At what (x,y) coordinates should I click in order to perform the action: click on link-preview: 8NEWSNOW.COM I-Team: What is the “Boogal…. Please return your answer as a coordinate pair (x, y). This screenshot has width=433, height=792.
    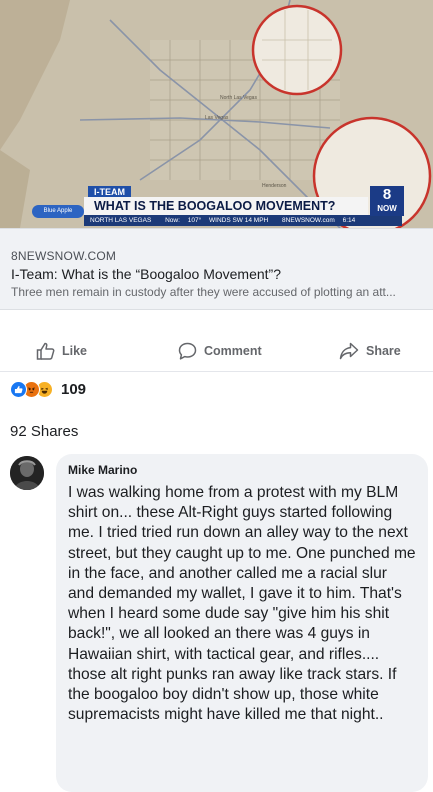
    Looking at the image, I should click on (216, 269).